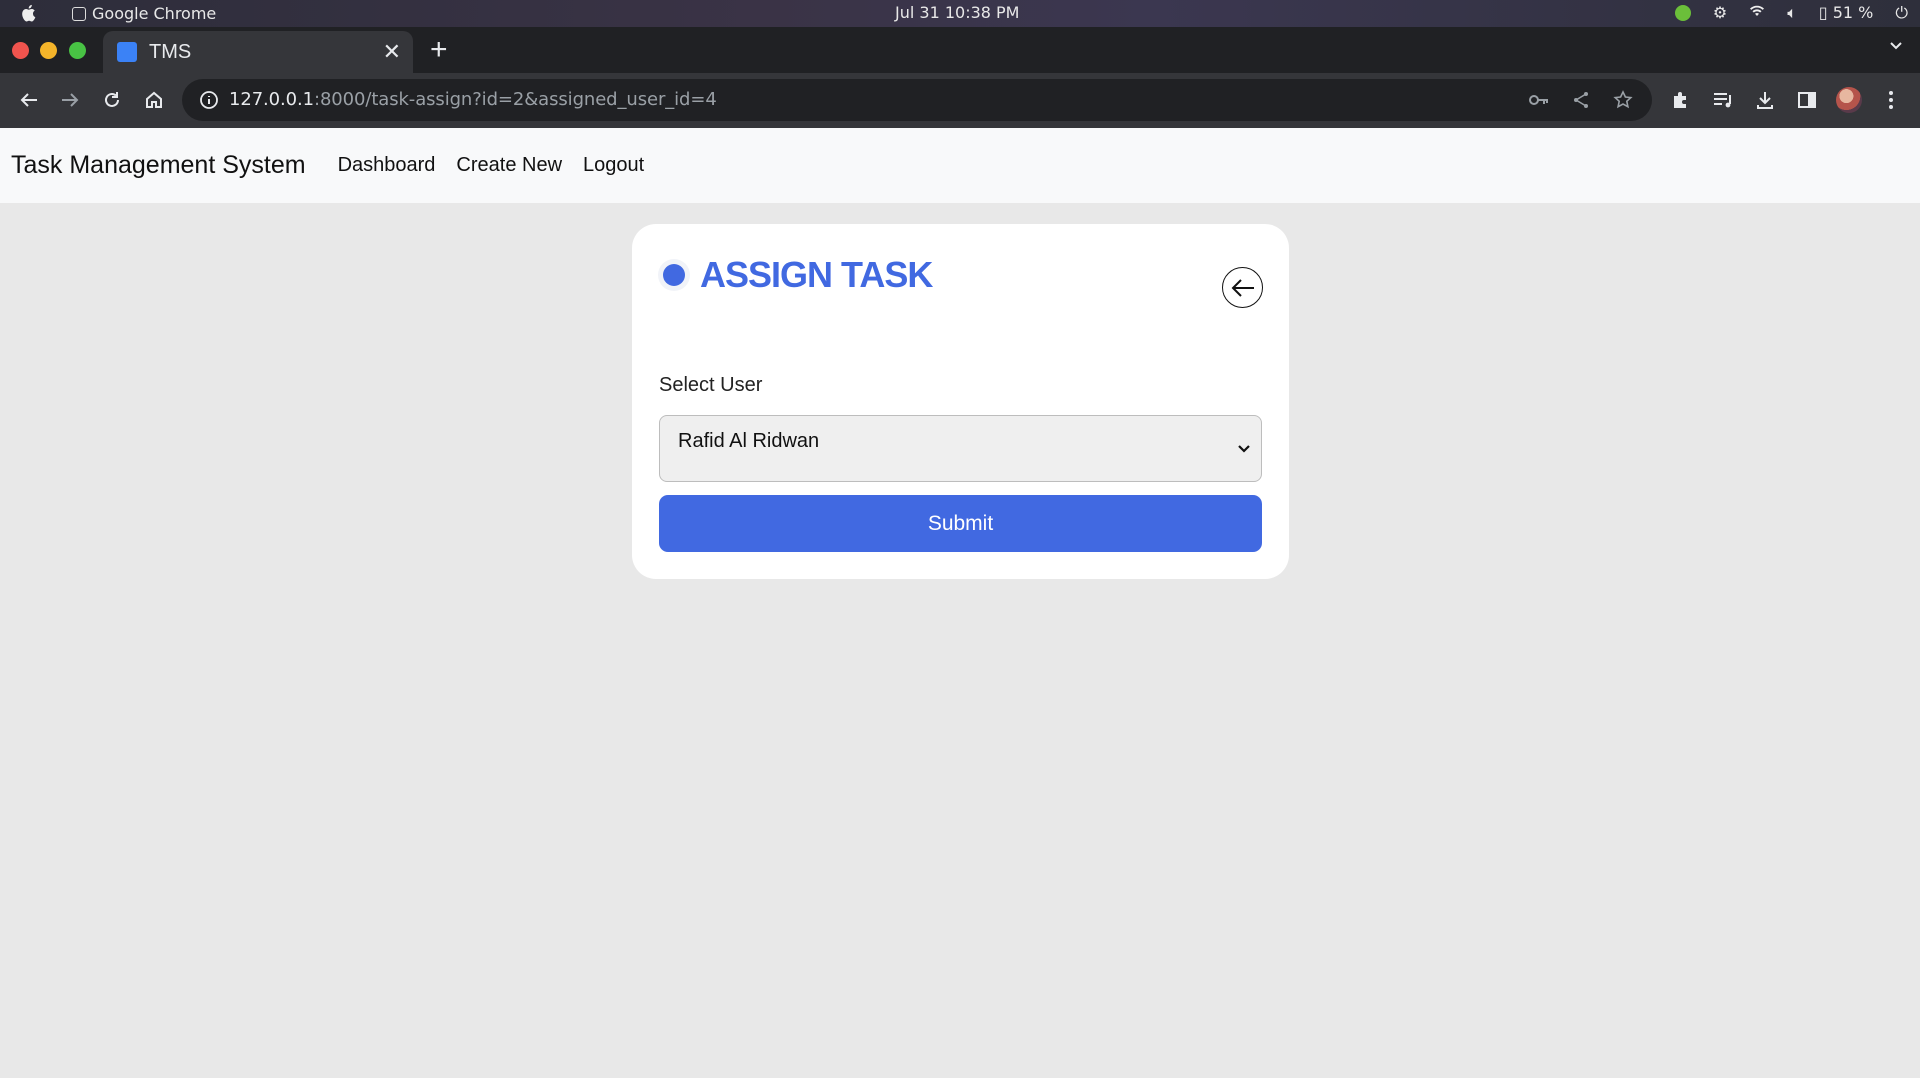  Describe the element at coordinates (957, 12) in the screenshot. I see `clock: Jul 31 10:38 PM` at that location.